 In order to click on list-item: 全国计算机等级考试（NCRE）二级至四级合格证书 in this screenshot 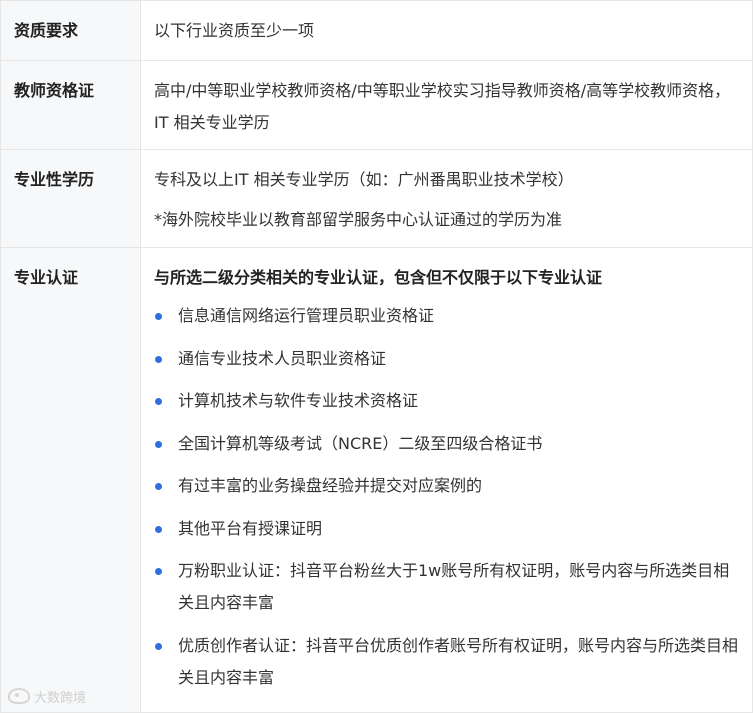, I will do `click(446, 444)`.